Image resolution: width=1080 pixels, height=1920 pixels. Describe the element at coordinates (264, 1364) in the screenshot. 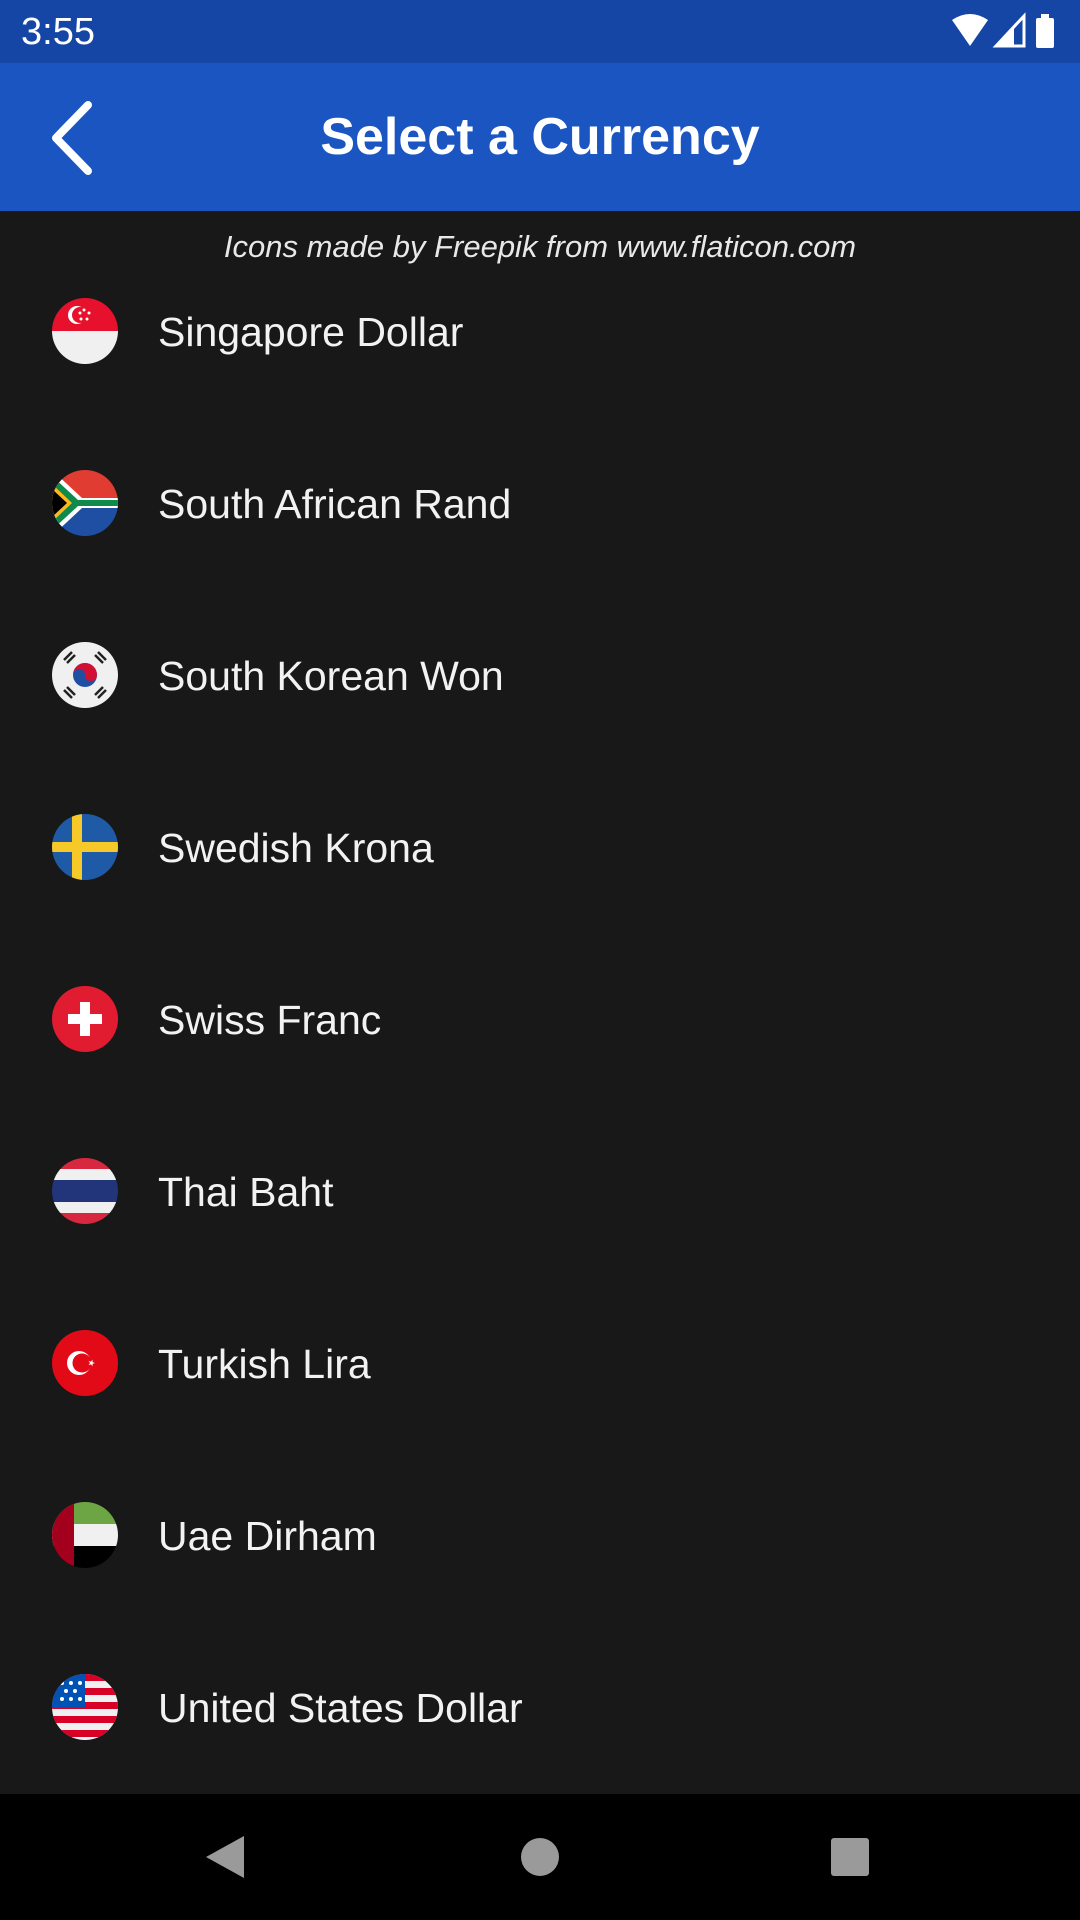

I see `currency-name: Turkish Lira` at that location.